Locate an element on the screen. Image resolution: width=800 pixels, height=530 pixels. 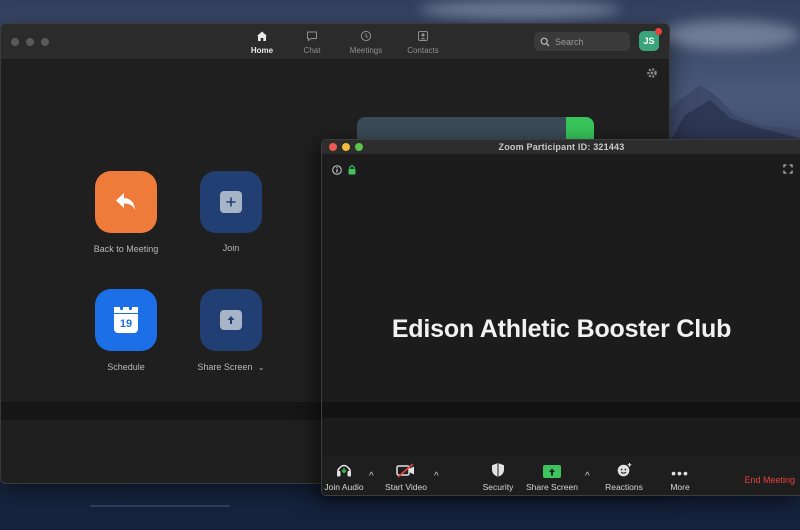
end-meeting-button: End Meeting is located at coordinates (769, 480).